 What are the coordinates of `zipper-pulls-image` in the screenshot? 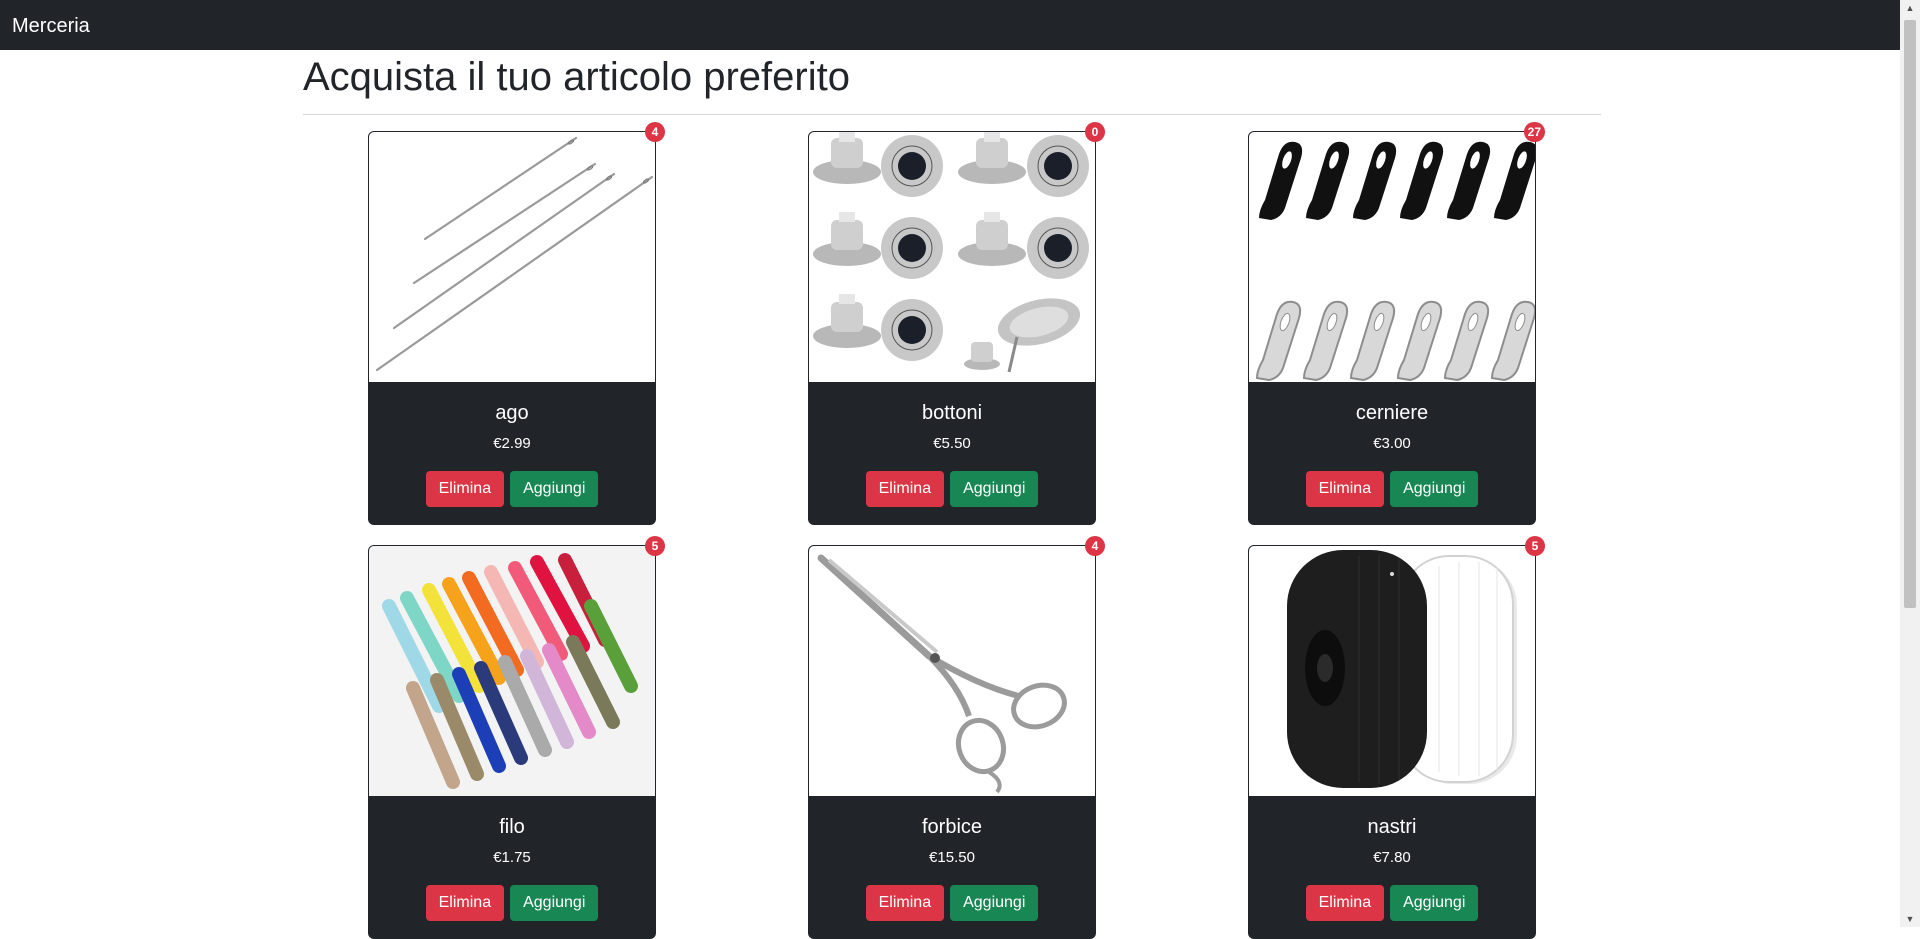 It's located at (1392, 257).